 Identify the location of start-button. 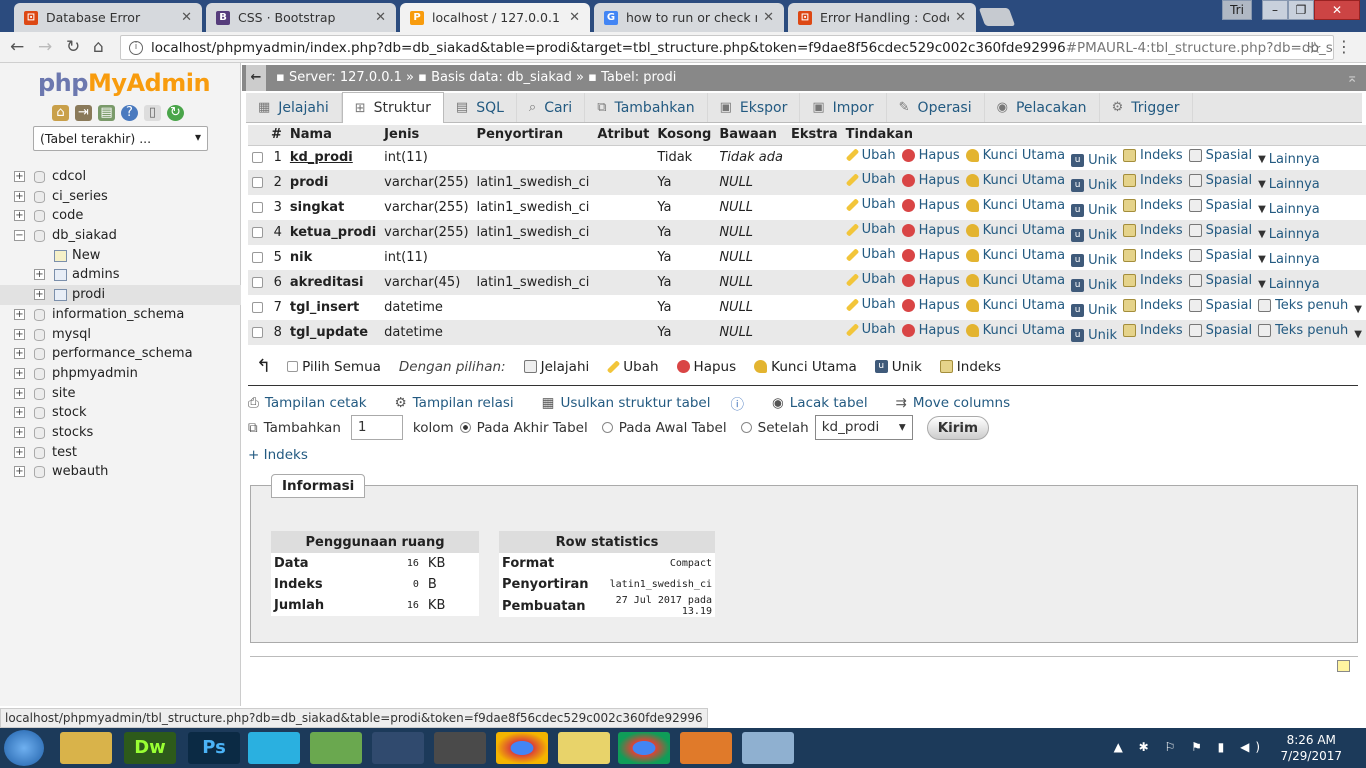
(24, 748).